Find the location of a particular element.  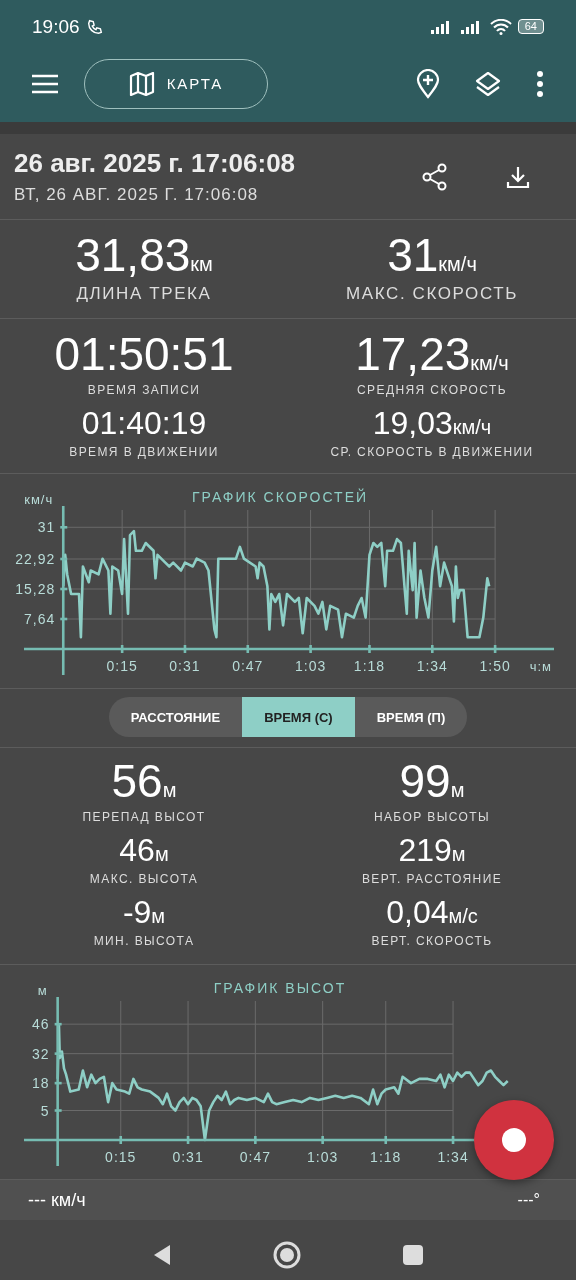

x-tick-label: 1:50 is located at coordinates (495, 666).